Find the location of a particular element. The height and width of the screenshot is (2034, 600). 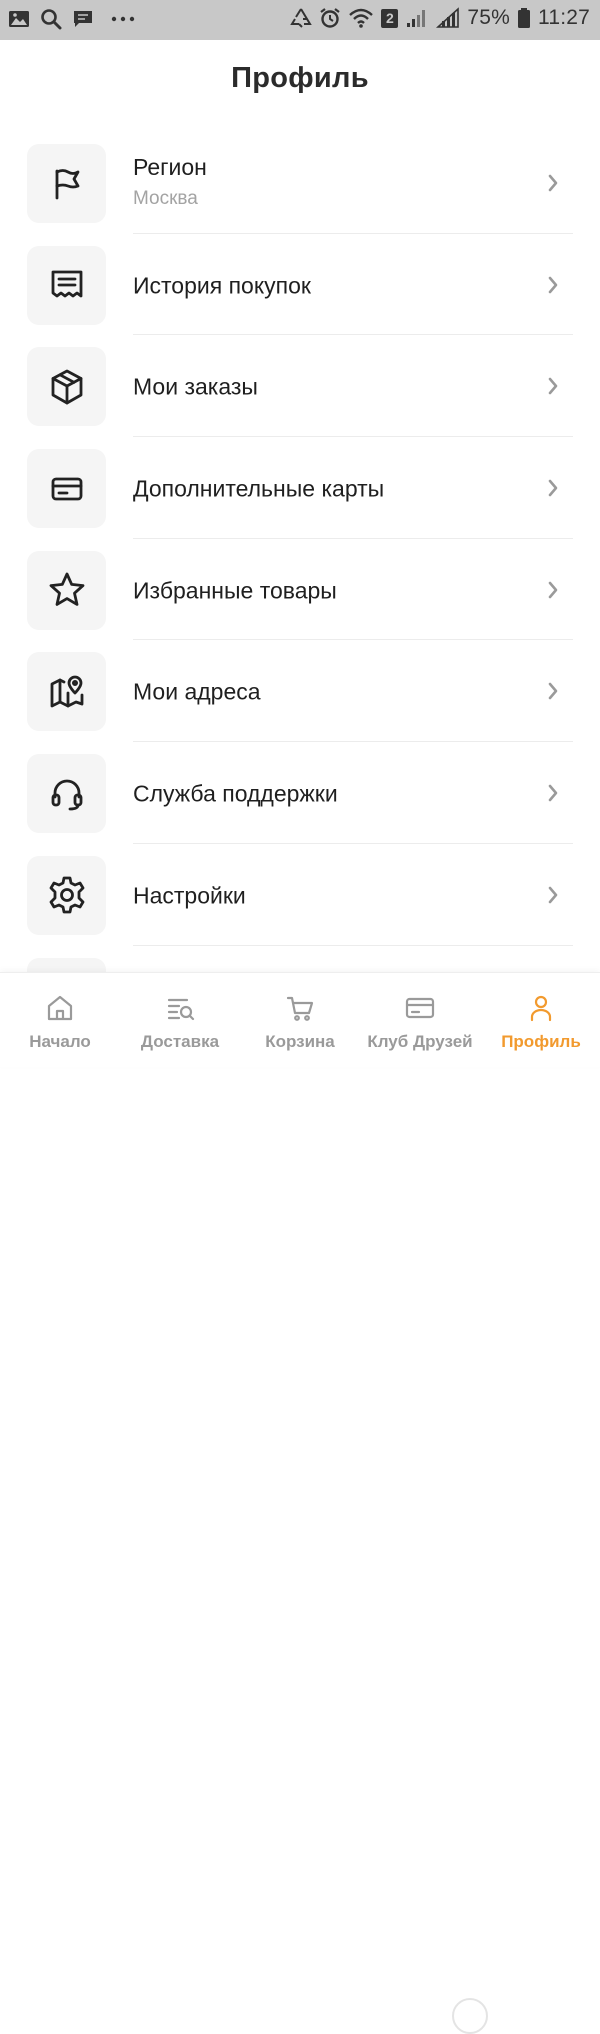

nav-friends-club: Клуб Друзей is located at coordinates (420, 1020).